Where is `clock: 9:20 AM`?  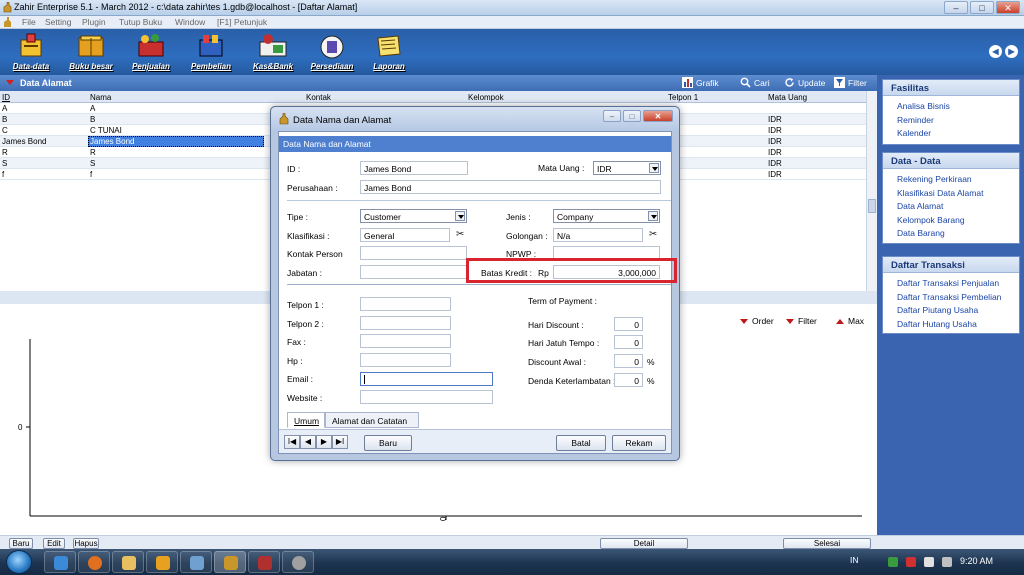
clock: 9:20 AM is located at coordinates (976, 561).